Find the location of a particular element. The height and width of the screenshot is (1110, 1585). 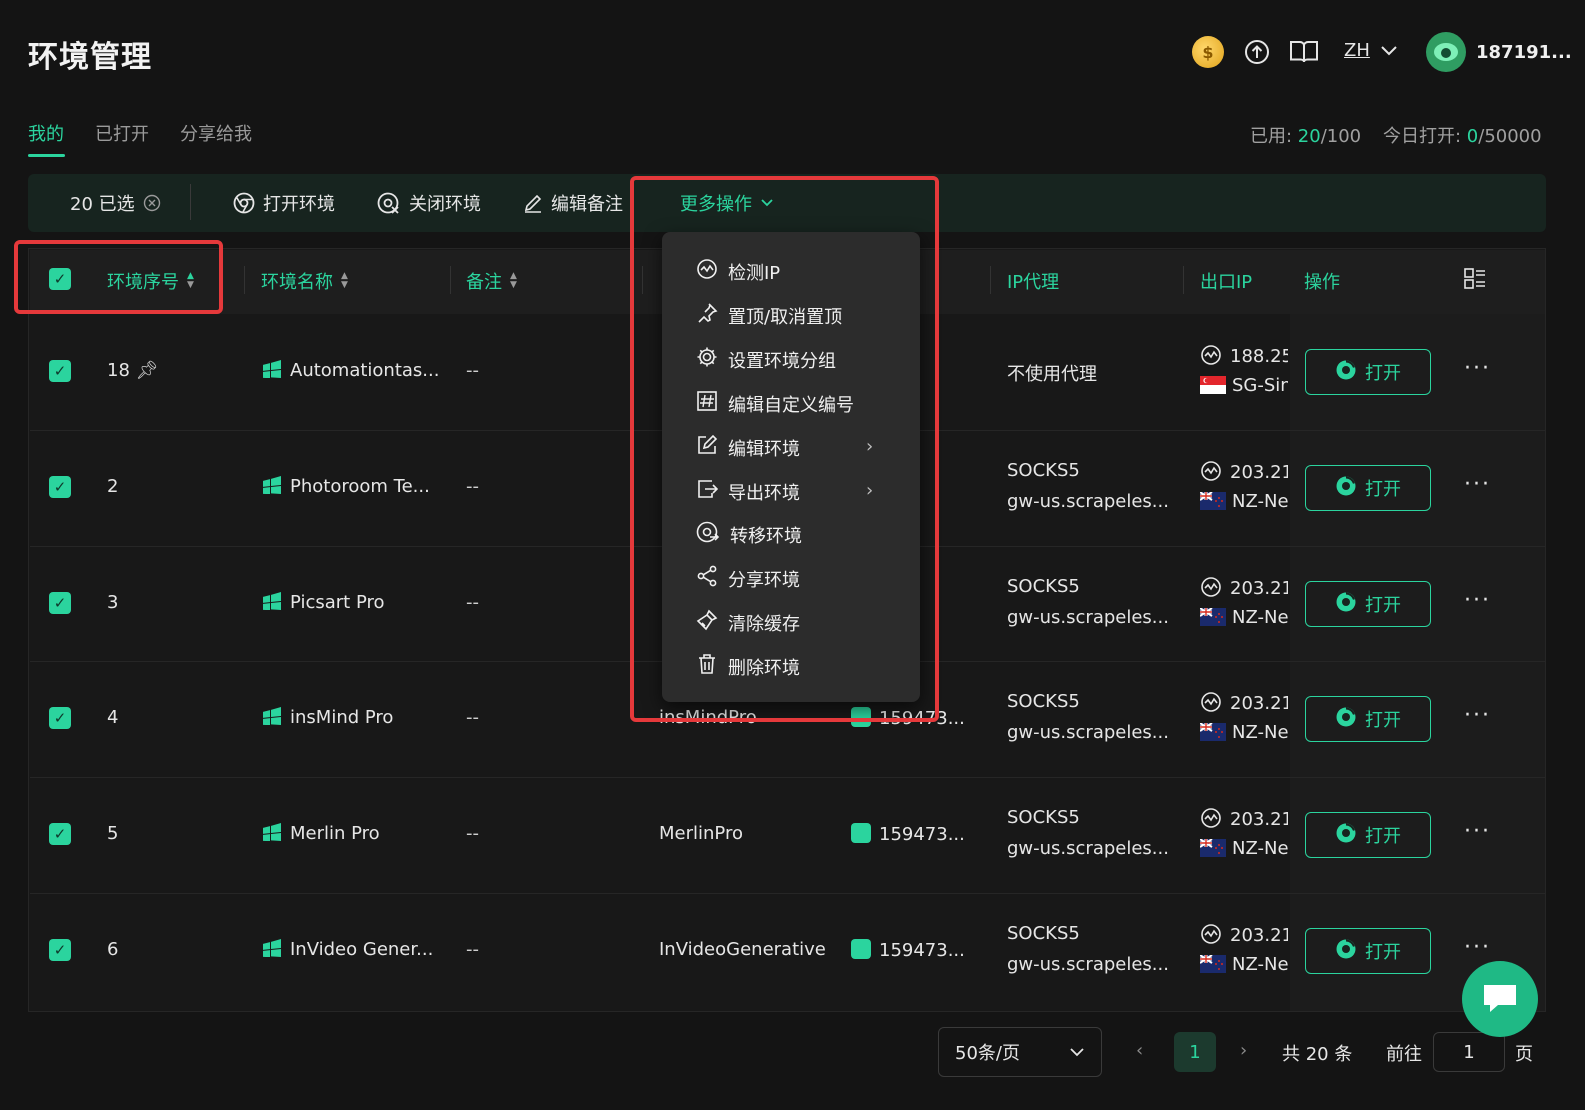

book-icon is located at coordinates (1304, 52).